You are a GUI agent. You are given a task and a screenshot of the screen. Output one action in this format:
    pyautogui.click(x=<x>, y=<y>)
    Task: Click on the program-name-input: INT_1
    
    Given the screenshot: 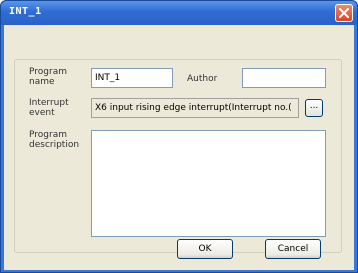 What is the action you would take?
    pyautogui.click(x=132, y=78)
    